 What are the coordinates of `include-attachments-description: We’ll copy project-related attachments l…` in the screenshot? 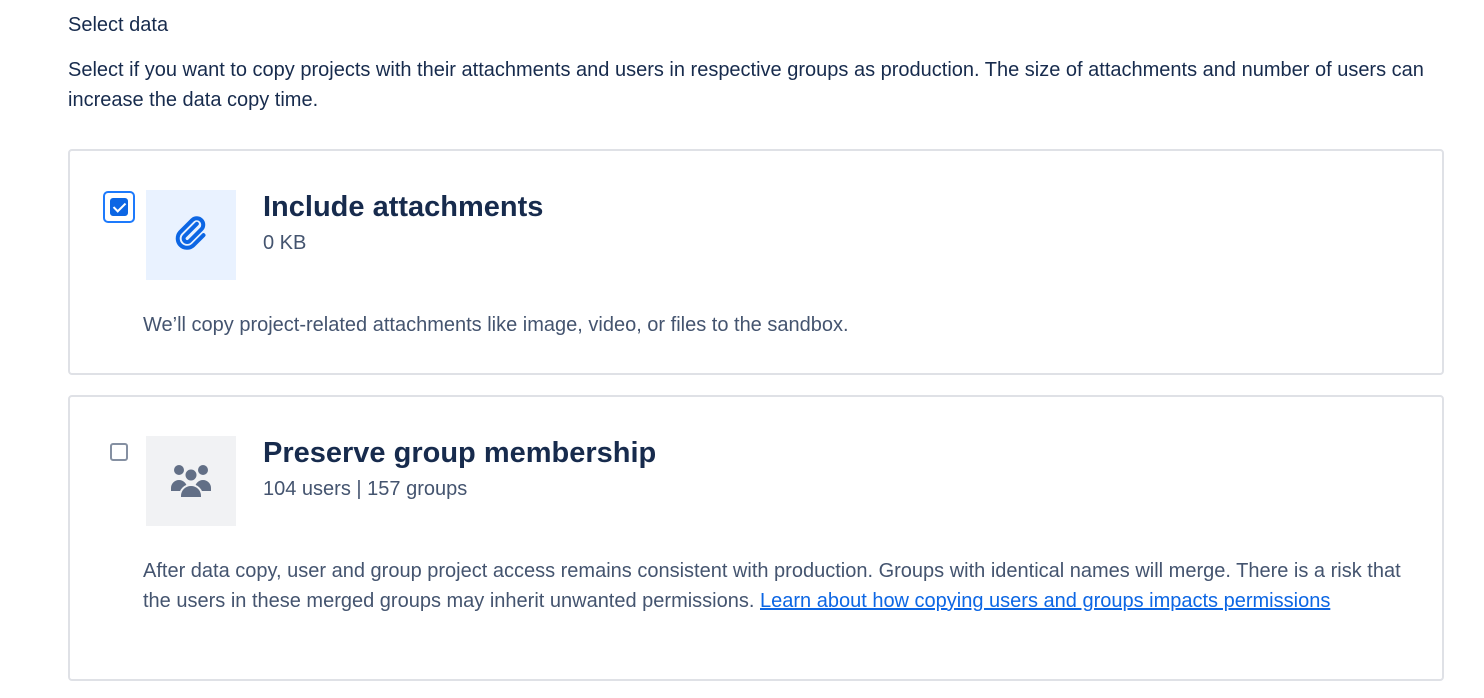 It's located at (496, 325).